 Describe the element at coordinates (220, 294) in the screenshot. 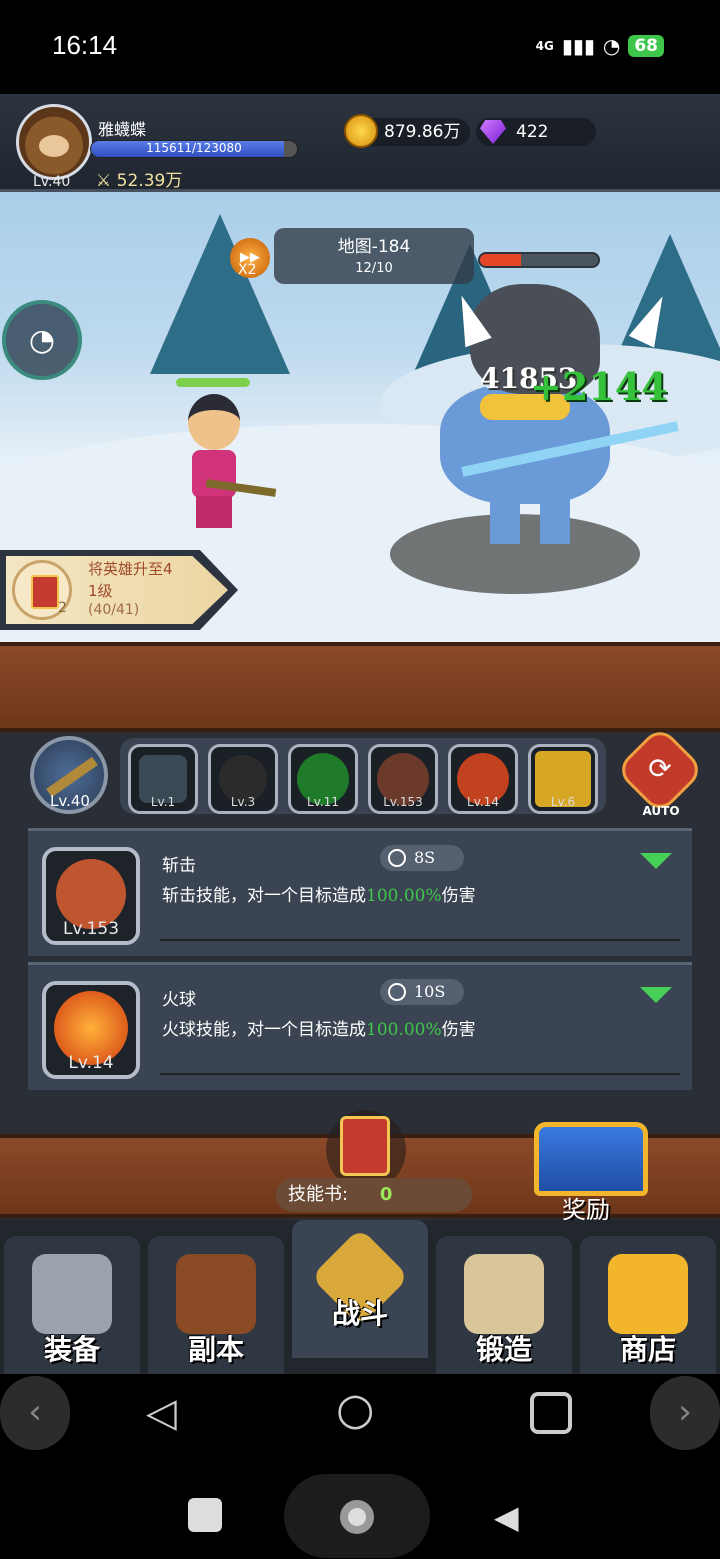

I see `pine-tree-icon` at that location.